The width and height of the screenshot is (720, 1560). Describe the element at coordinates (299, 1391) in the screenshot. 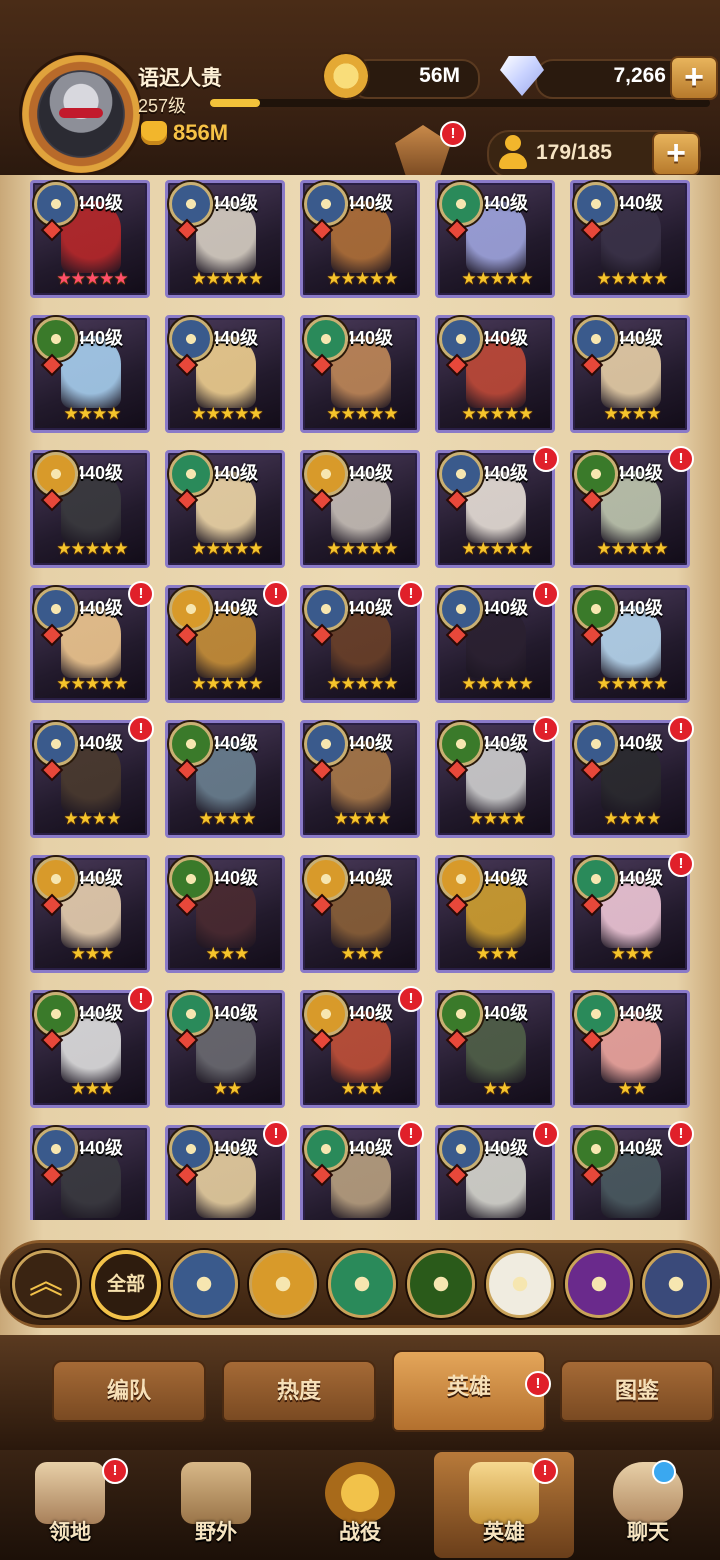

I see `tab-popularity: 热度` at that location.